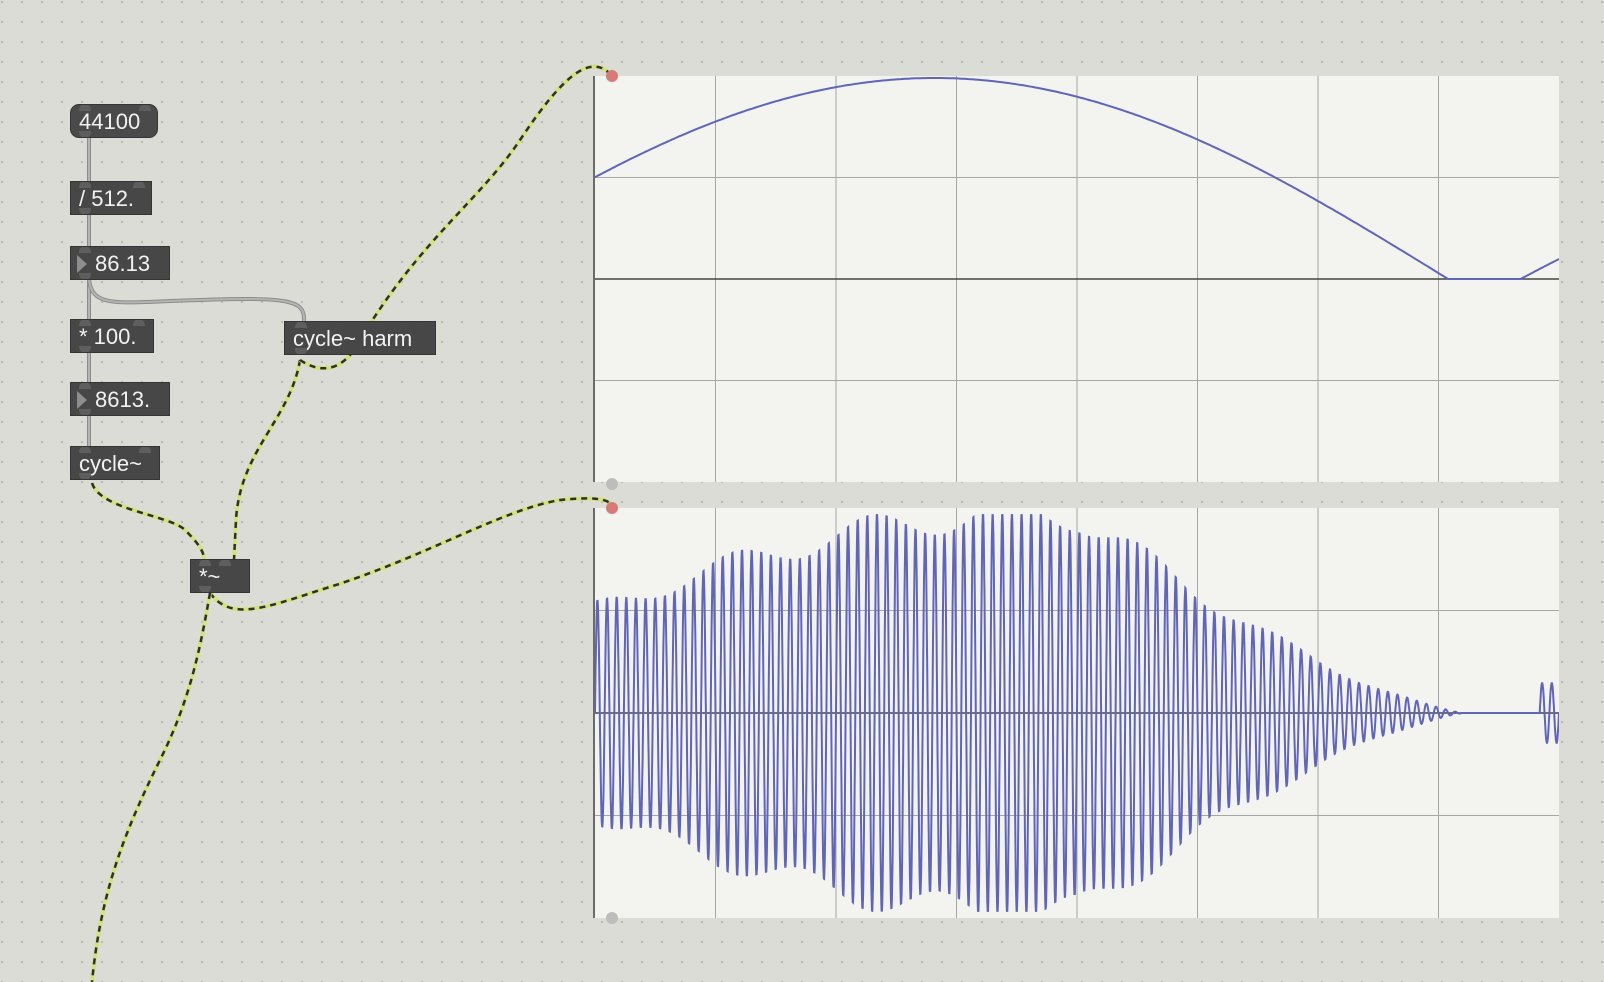  Describe the element at coordinates (612, 484) in the screenshot. I see `scope-harm-resize-icon` at that location.